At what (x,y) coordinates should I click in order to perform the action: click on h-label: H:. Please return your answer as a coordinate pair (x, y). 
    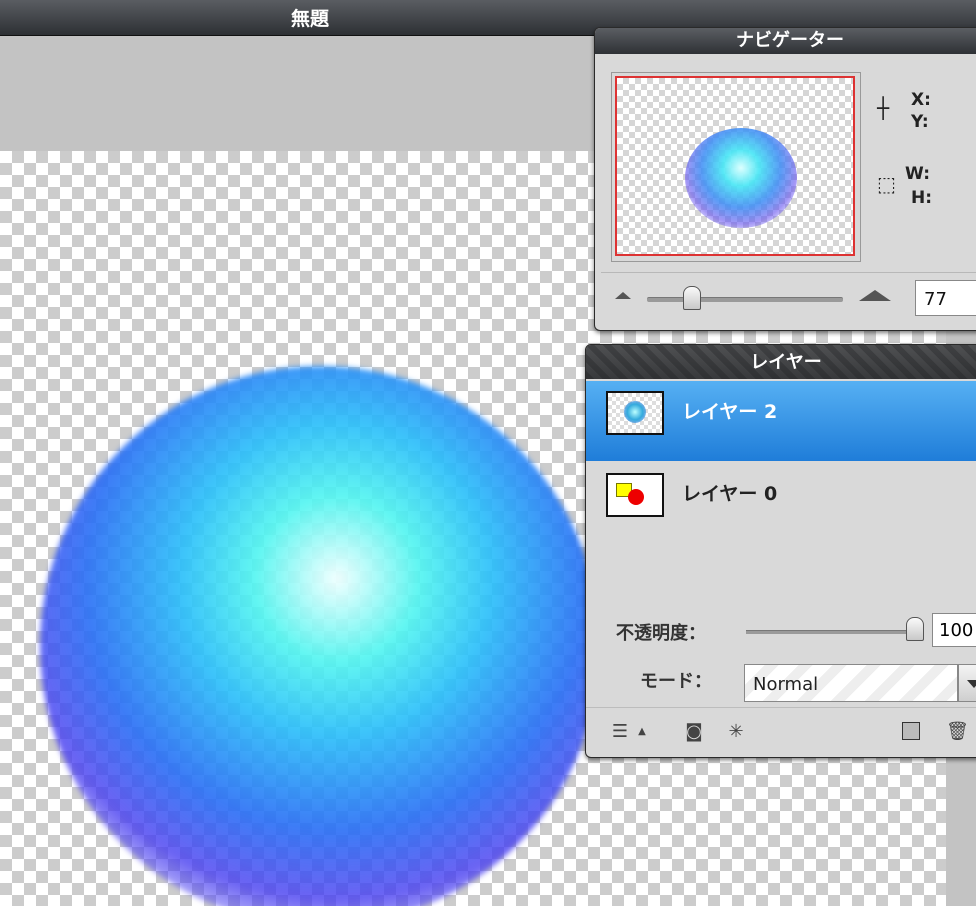
    Looking at the image, I should click on (922, 198).